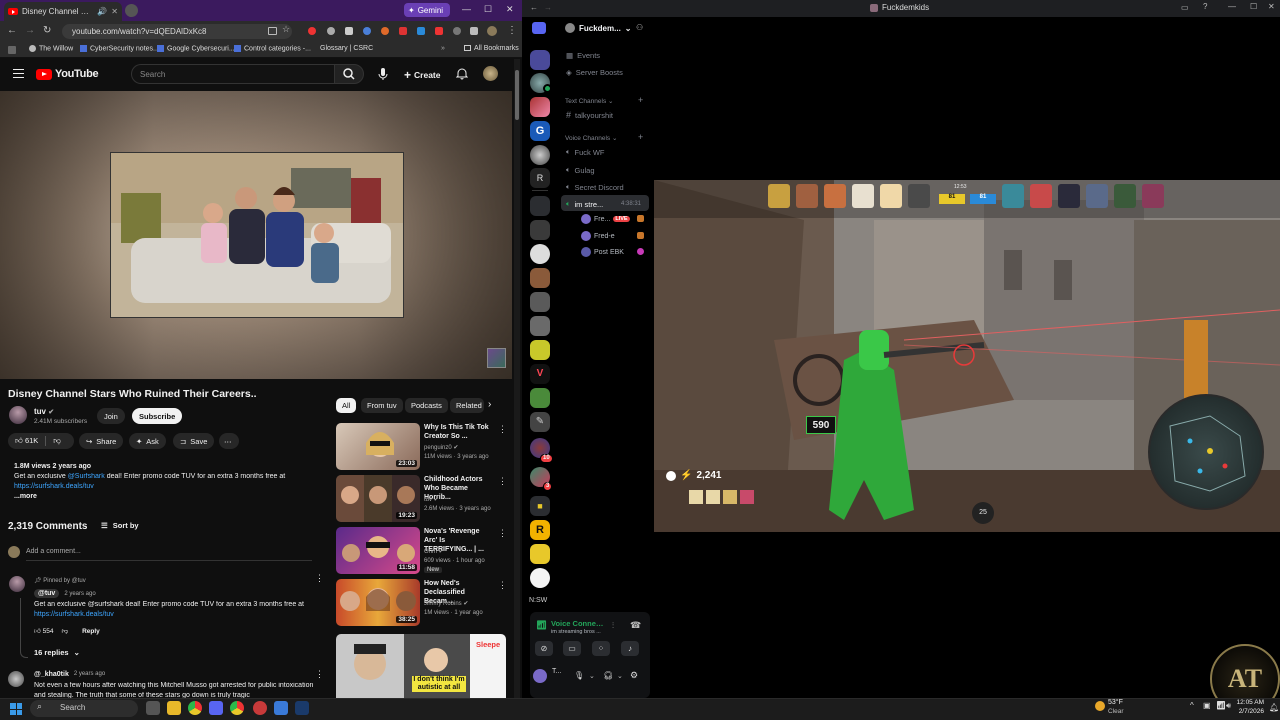  Describe the element at coordinates (25, 496) in the screenshot. I see `show-more: ...more` at that location.